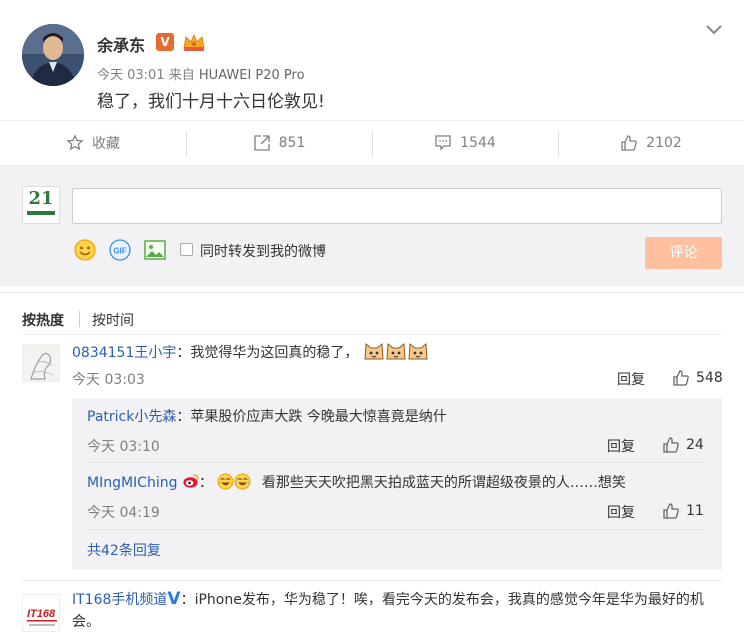 Image resolution: width=744 pixels, height=642 pixels. Describe the element at coordinates (311, 417) in the screenshot. I see `sub-comment-text: ：苹果股价应声大跌 今晚最大惊喜竟是纳什` at that location.